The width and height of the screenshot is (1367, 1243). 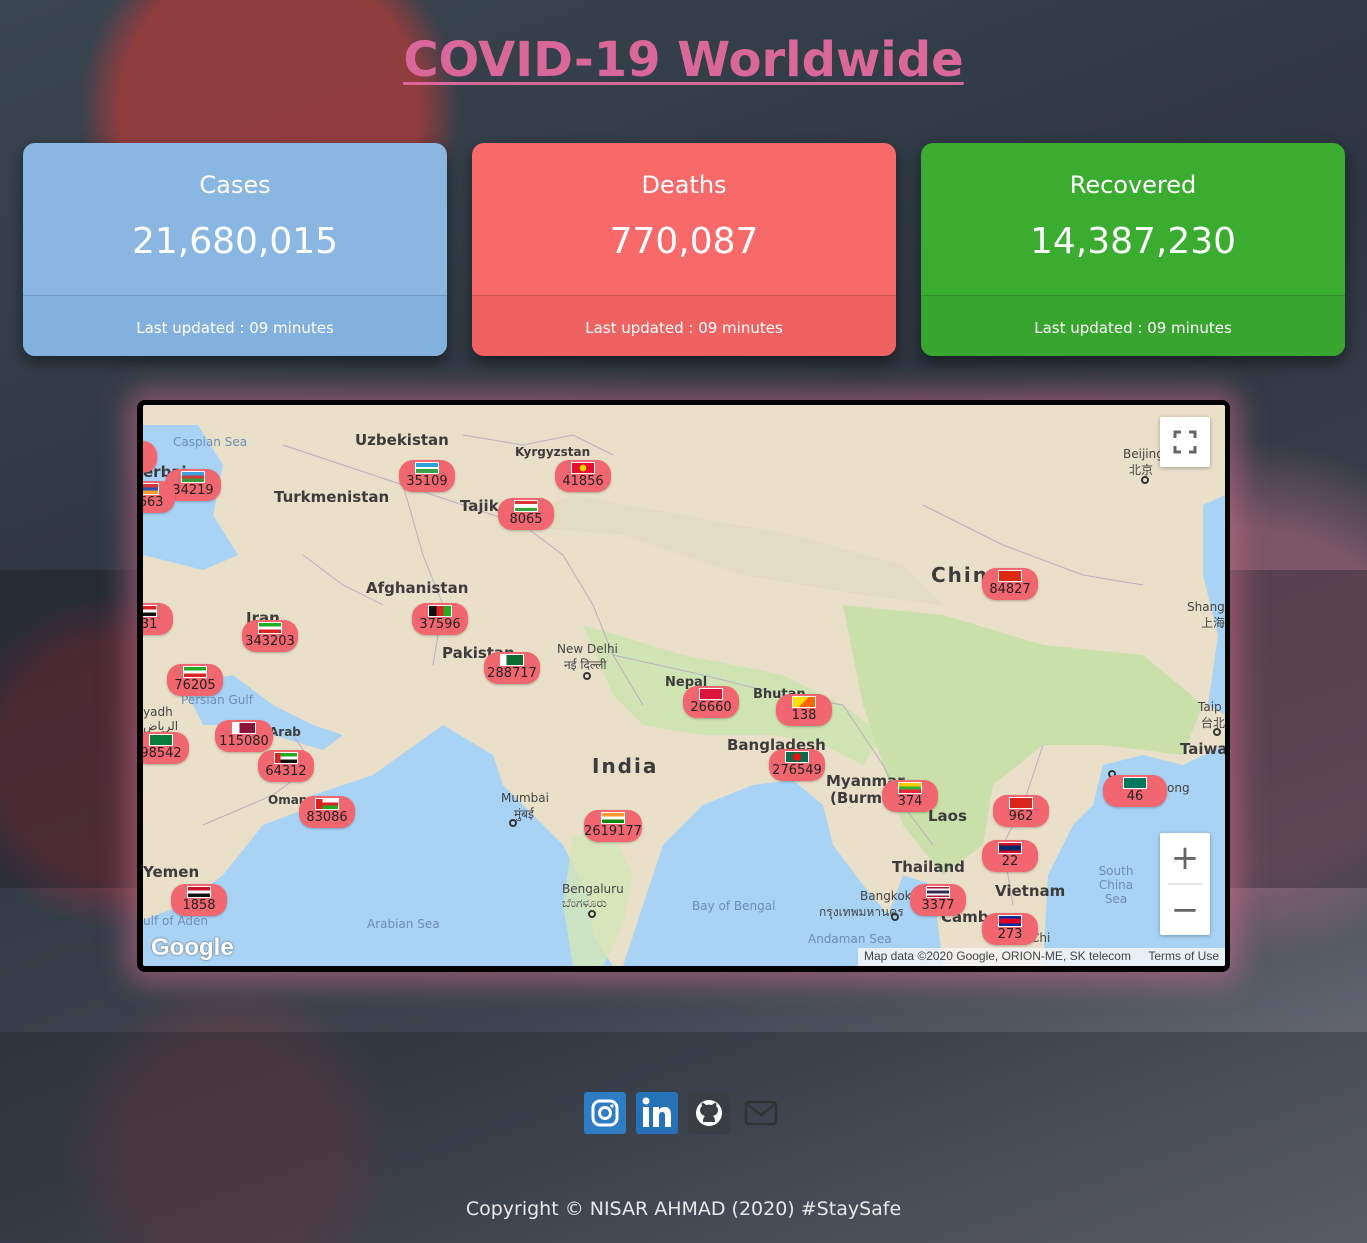 What do you see at coordinates (199, 900) in the screenshot?
I see `country-marker: 1858` at bounding box center [199, 900].